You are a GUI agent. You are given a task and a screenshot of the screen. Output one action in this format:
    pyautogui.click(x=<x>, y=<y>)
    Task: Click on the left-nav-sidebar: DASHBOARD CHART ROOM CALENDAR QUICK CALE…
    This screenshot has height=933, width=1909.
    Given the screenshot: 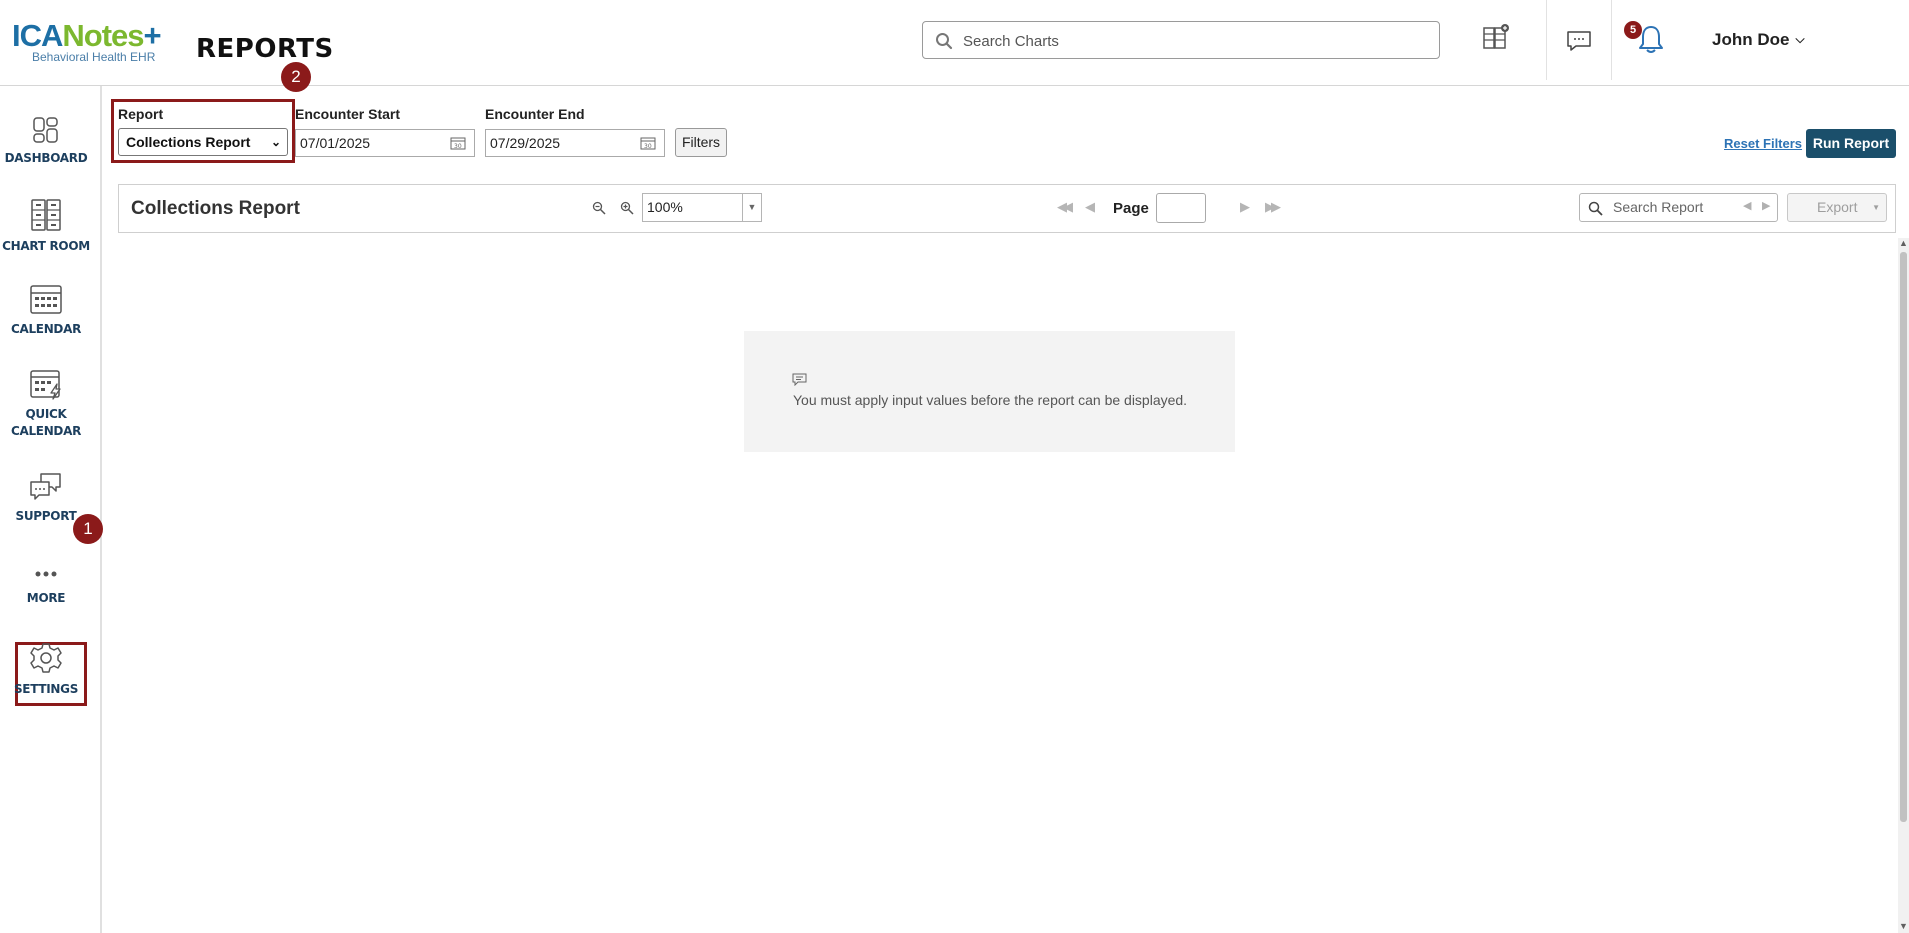 What is the action you would take?
    pyautogui.click(x=51, y=509)
    